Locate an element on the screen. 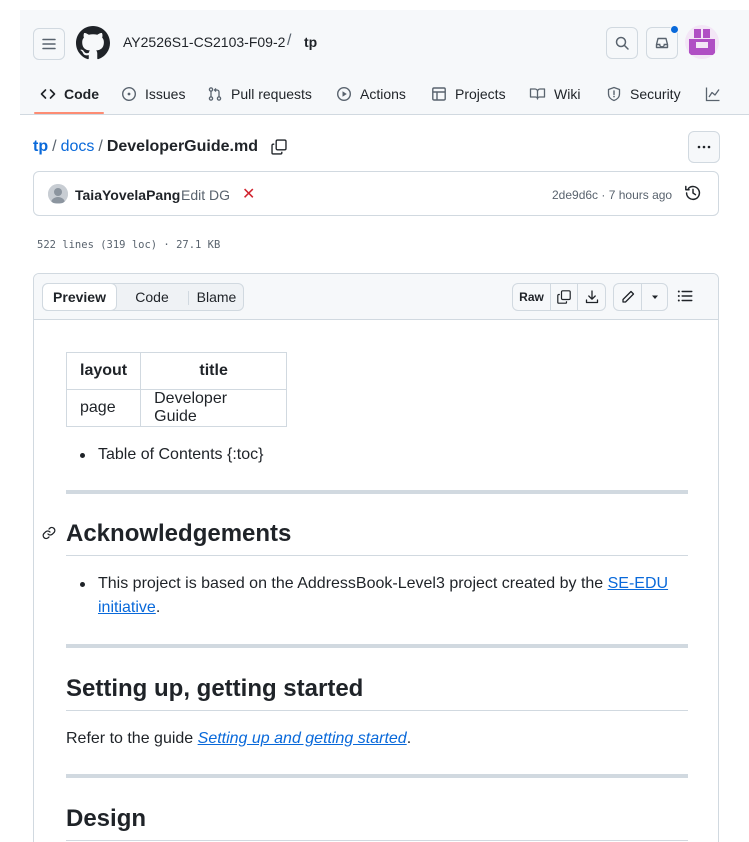  tab-issues: Issues is located at coordinates (153, 94).